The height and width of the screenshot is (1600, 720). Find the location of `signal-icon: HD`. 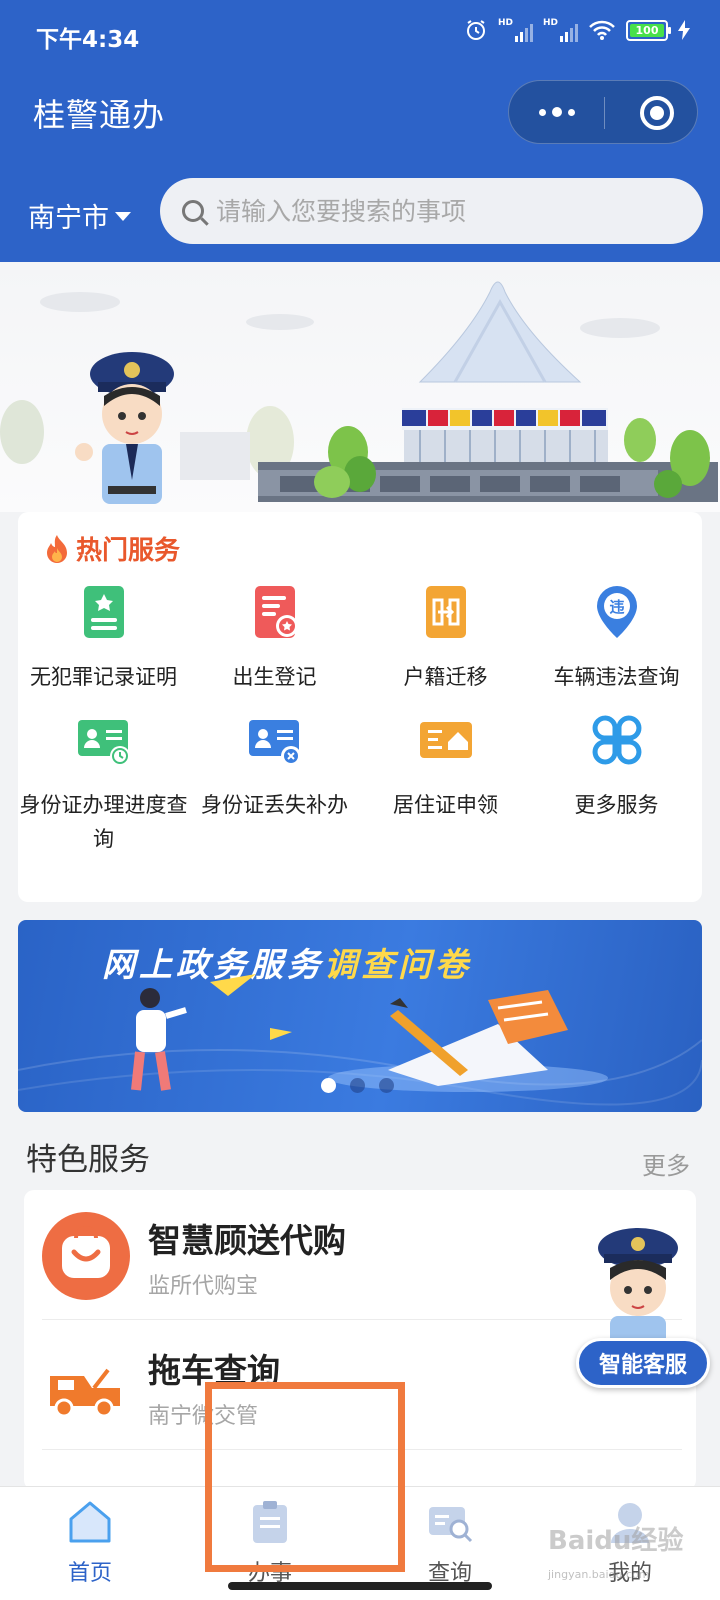

signal-icon: HD is located at coordinates (515, 30).